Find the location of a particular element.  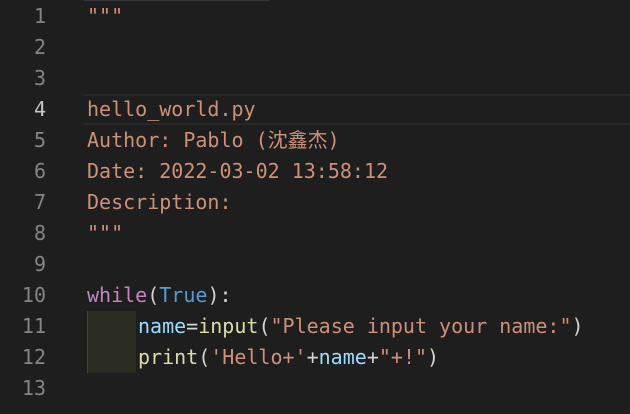

code-line-6: 6 Date: 2022-03-02 13:58:12 is located at coordinates (315, 171).